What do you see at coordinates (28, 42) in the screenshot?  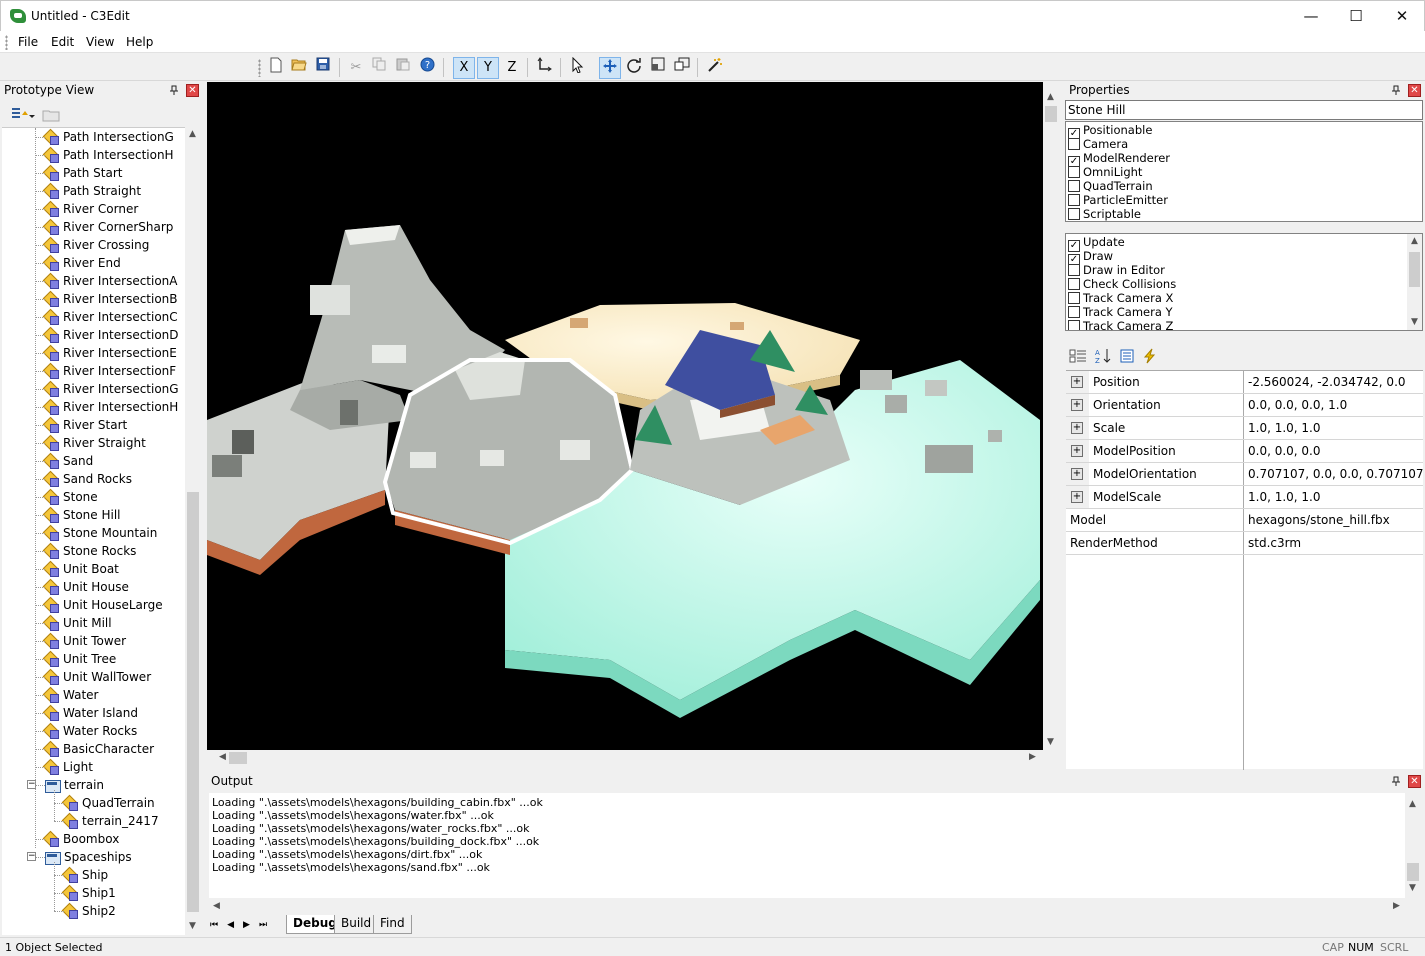 I see `menu-file: File` at bounding box center [28, 42].